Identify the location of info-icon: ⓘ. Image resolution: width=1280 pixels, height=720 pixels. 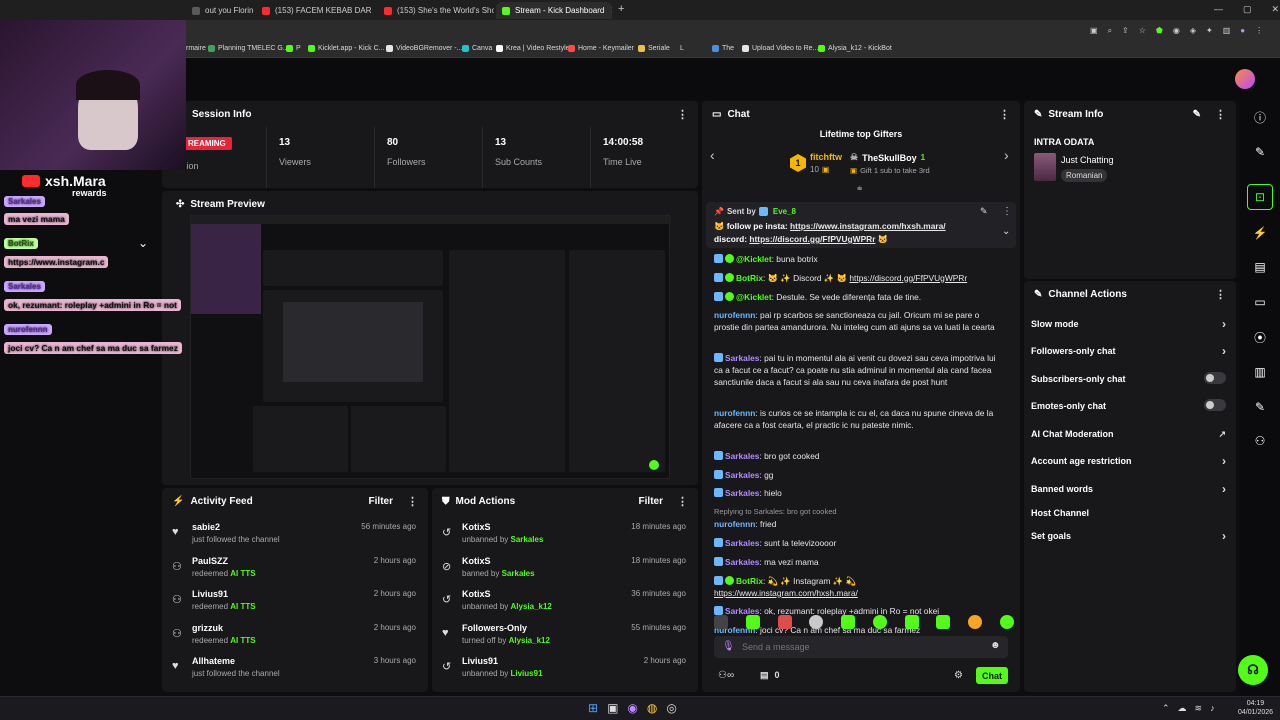
(1260, 117).